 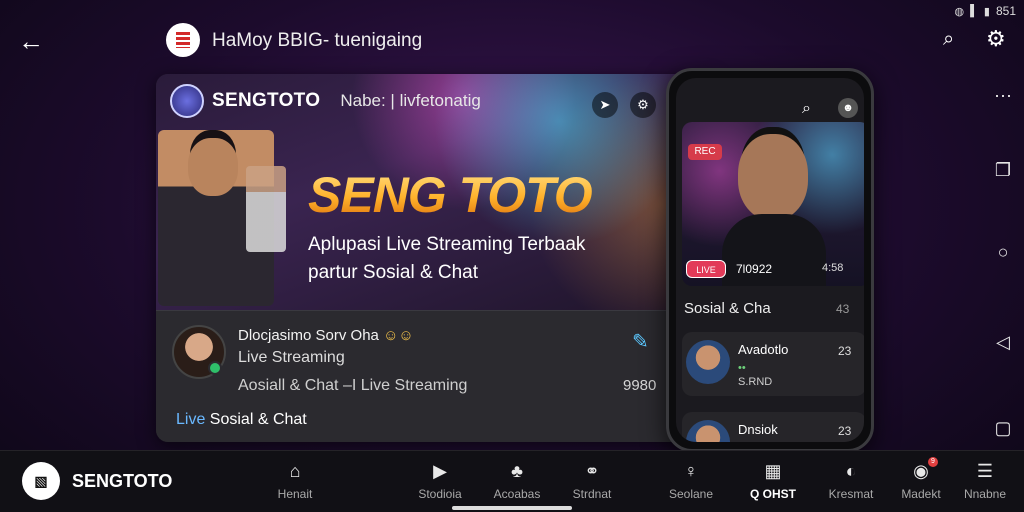 What do you see at coordinates (393, 272) in the screenshot?
I see `hero-tagline-2: partur Sosial & Chat` at bounding box center [393, 272].